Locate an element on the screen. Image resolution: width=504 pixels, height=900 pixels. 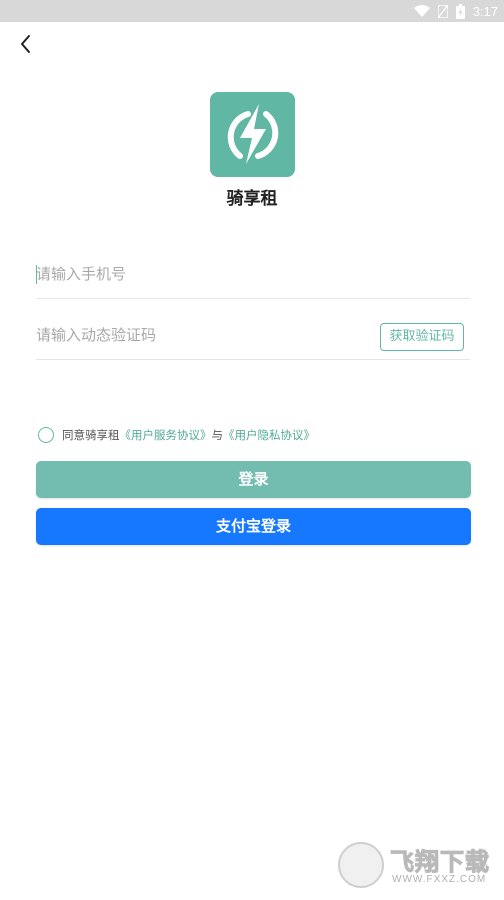
verification-code-input is located at coordinates (201, 335).